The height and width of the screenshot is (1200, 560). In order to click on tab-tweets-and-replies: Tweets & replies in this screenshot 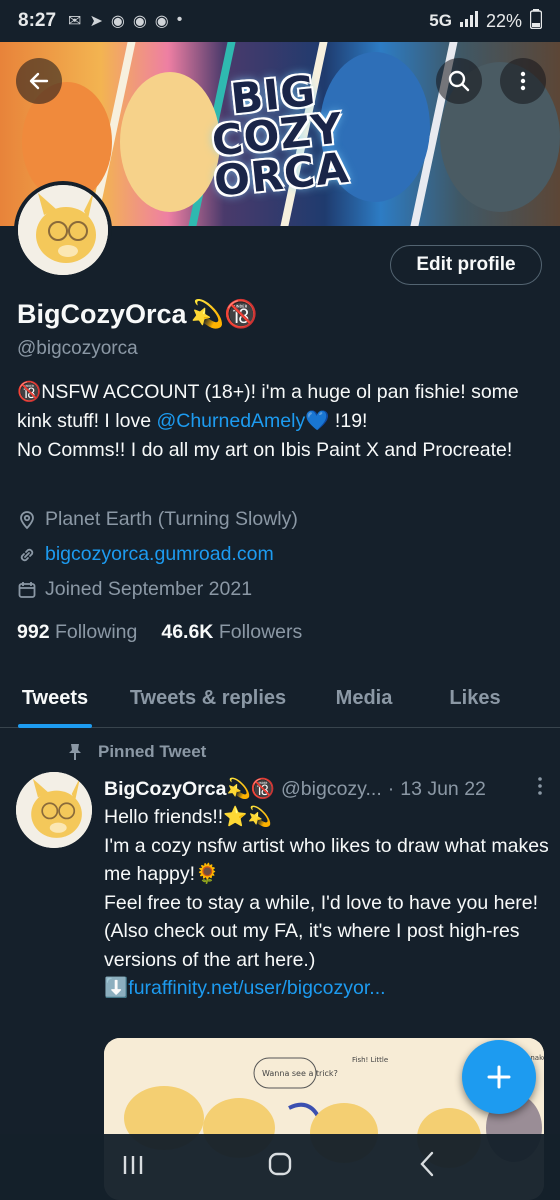, I will do `click(208, 698)`.